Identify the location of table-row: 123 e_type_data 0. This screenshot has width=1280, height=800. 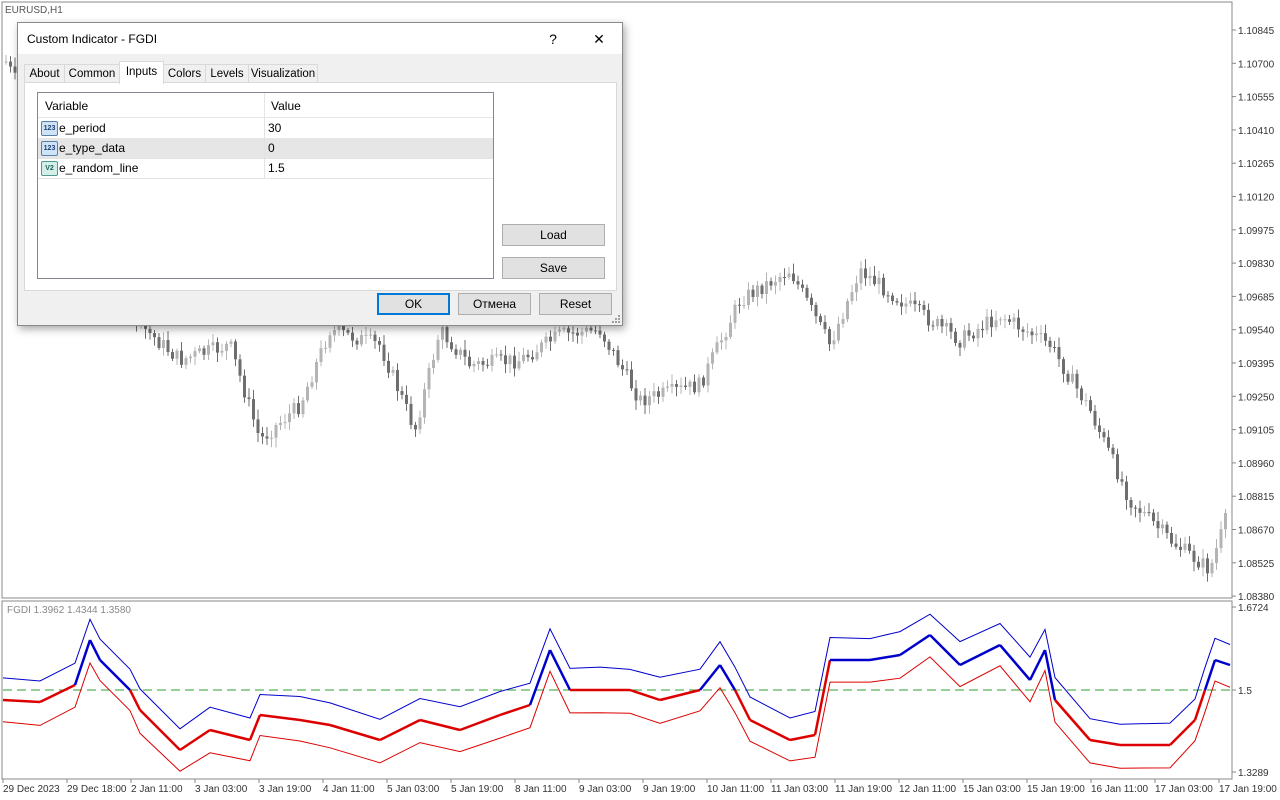
(265, 148).